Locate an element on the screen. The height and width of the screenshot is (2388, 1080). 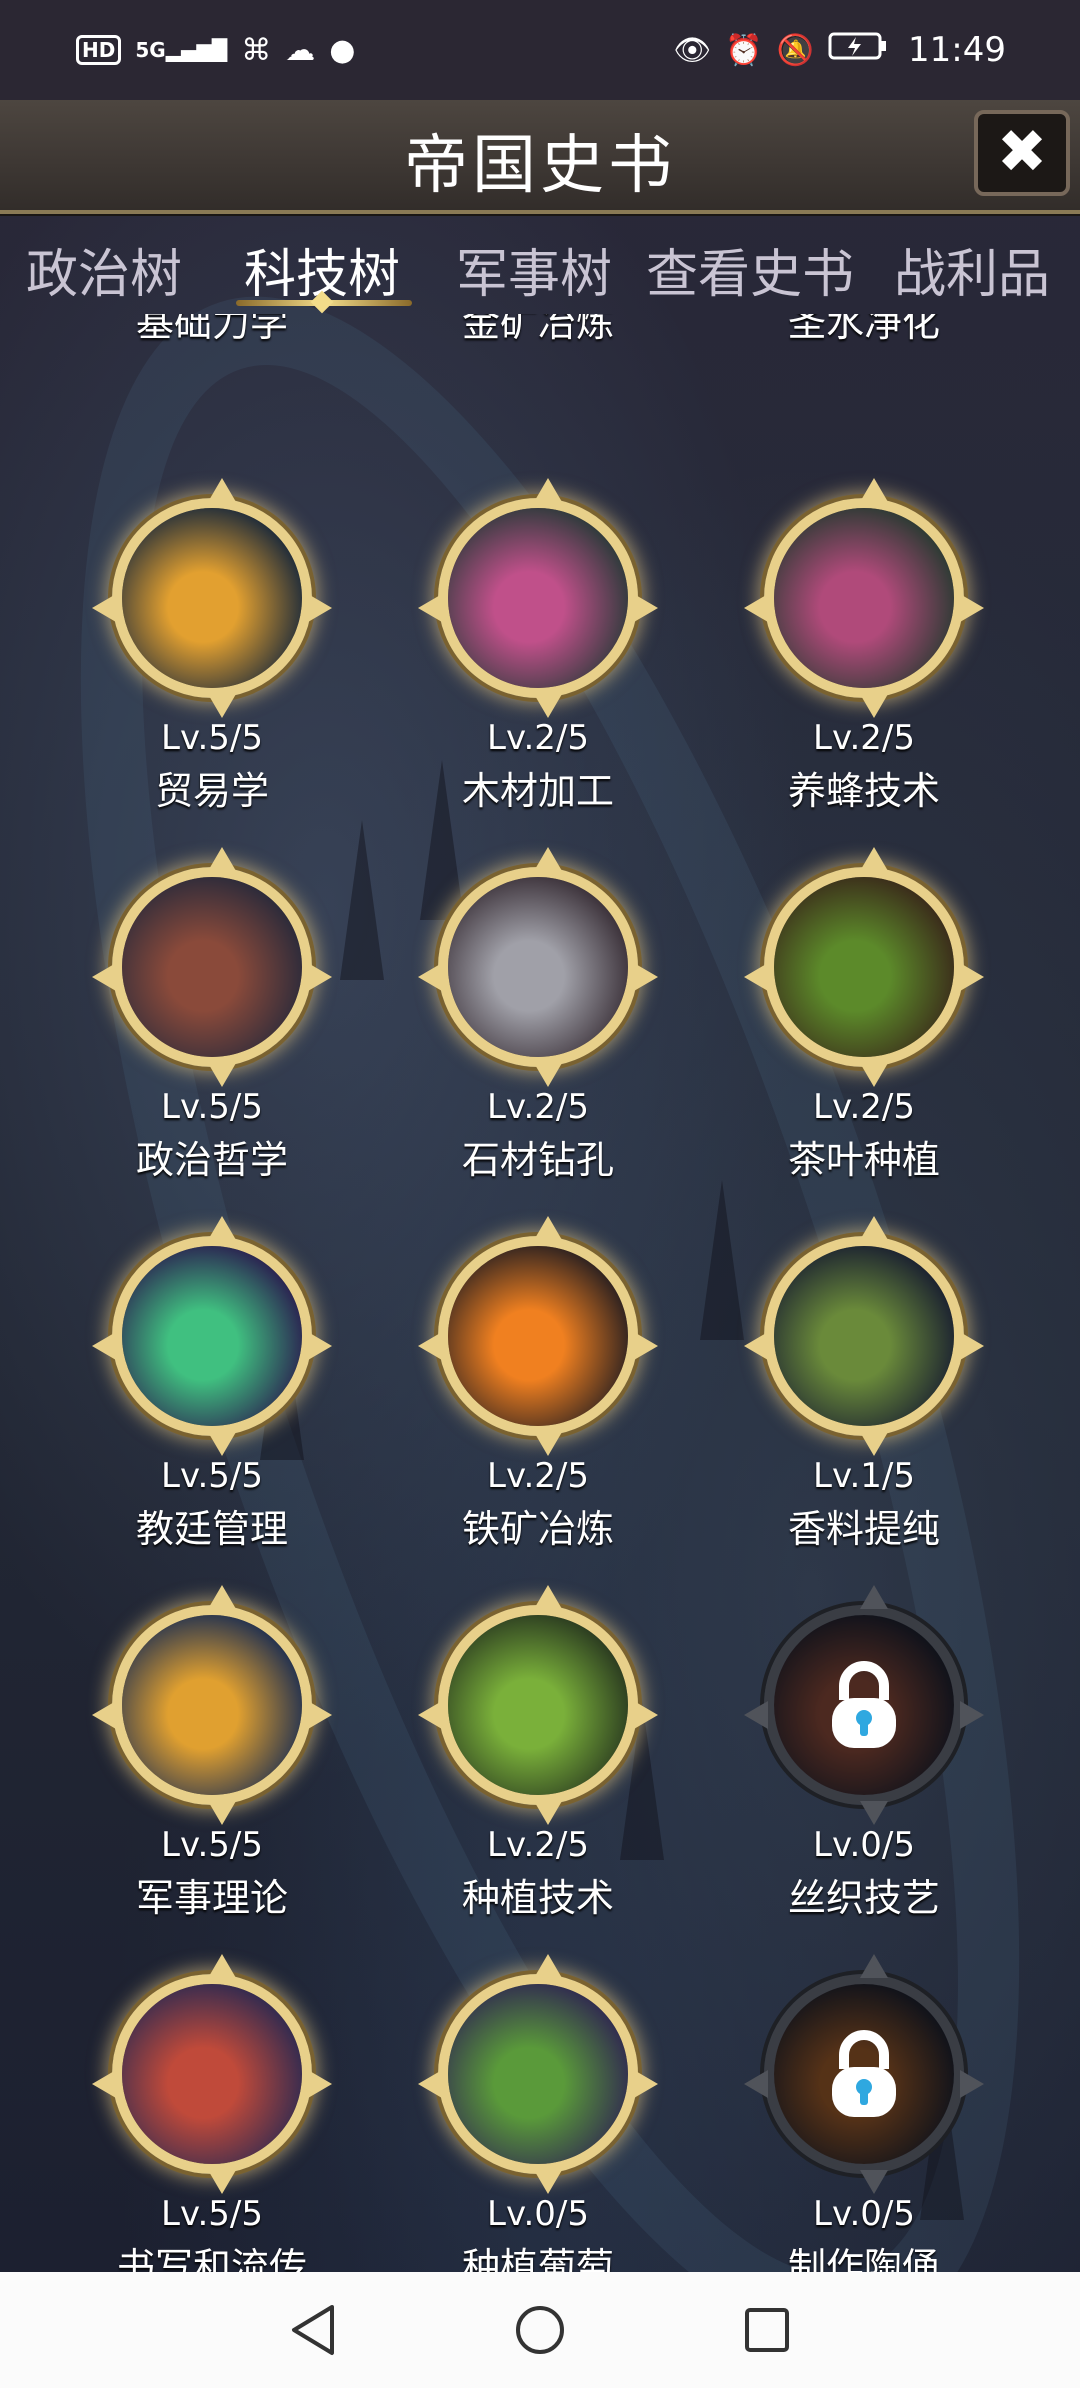
tech-node: Lv.2/5 石材钻孔 is located at coordinates (538, 1042).